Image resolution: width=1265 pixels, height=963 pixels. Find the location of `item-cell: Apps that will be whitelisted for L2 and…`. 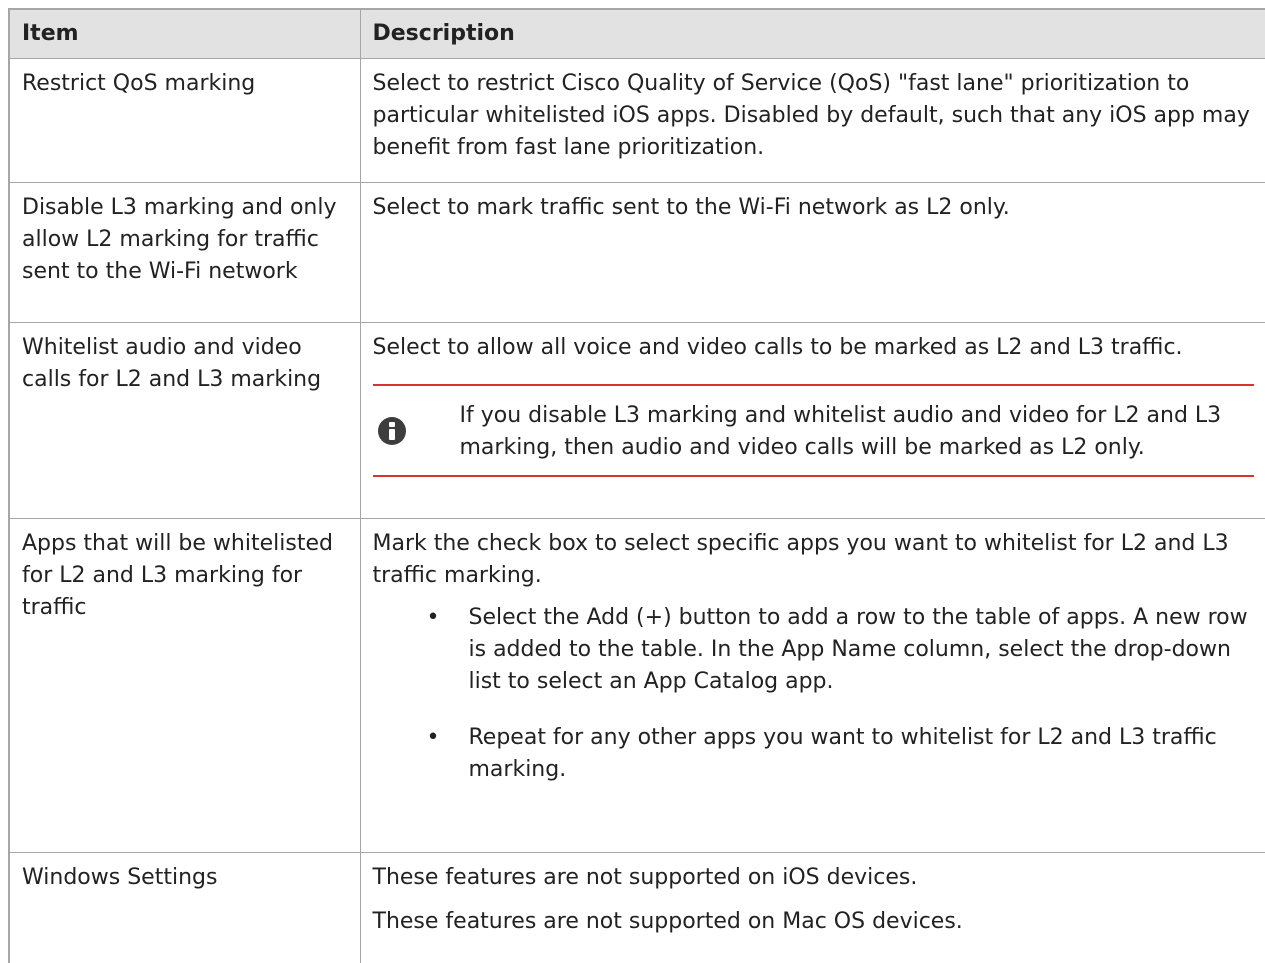

item-cell: Apps that will be whitelisted for L2 and… is located at coordinates (184, 685).